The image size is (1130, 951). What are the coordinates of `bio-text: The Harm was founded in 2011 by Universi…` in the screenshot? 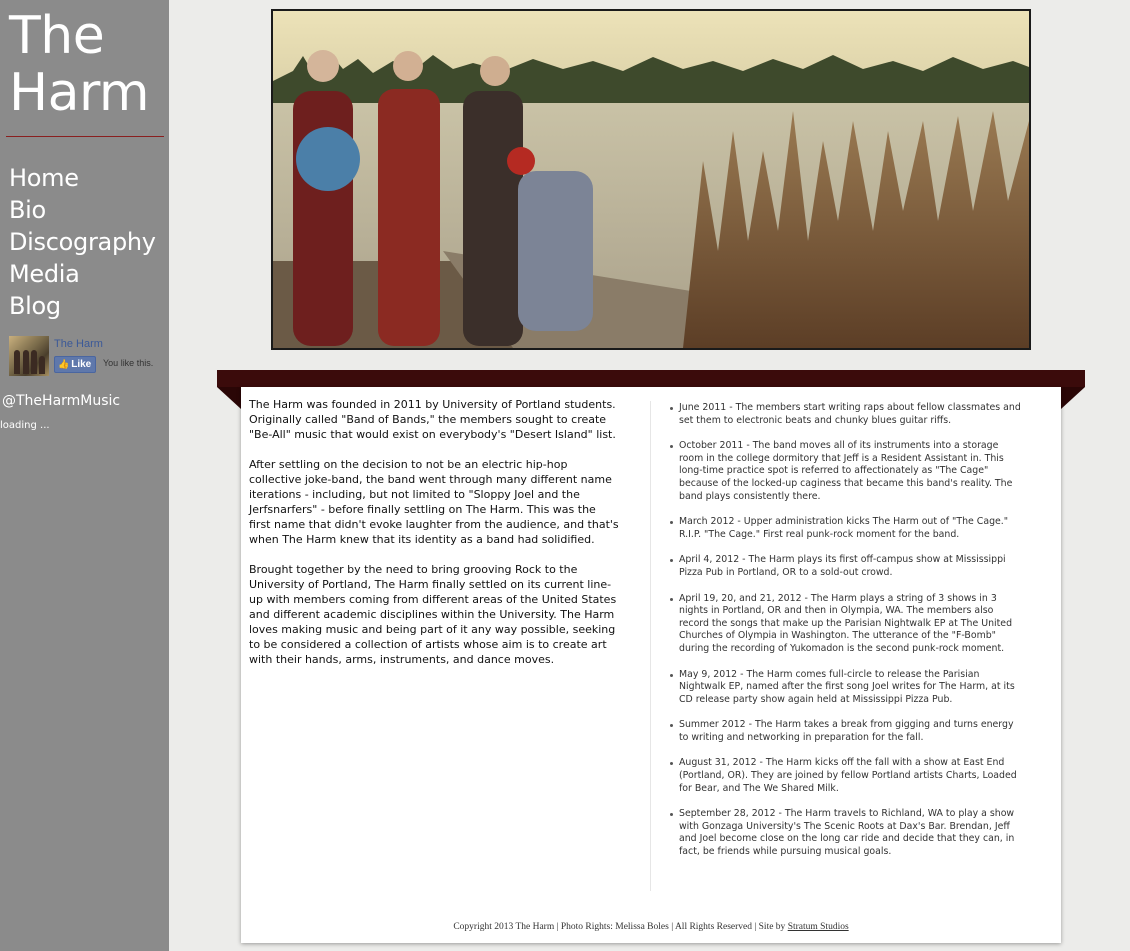 It's located at (434, 539).